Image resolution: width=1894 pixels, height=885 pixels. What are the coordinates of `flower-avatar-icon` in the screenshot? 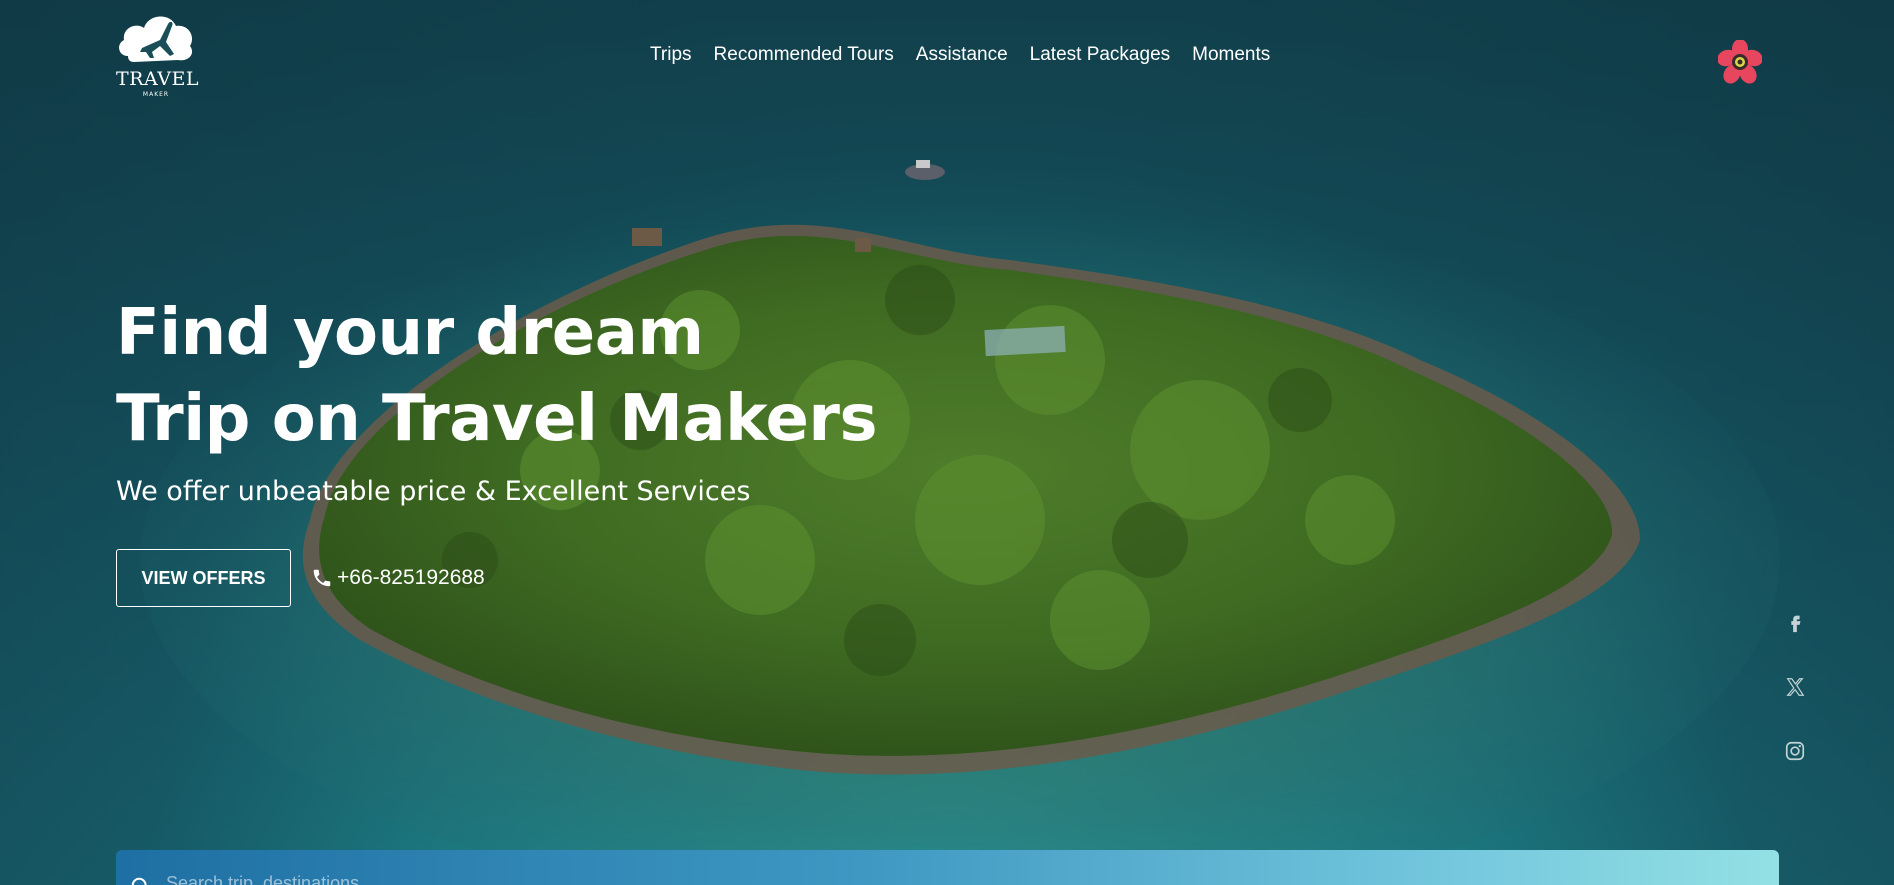 It's located at (1740, 61).